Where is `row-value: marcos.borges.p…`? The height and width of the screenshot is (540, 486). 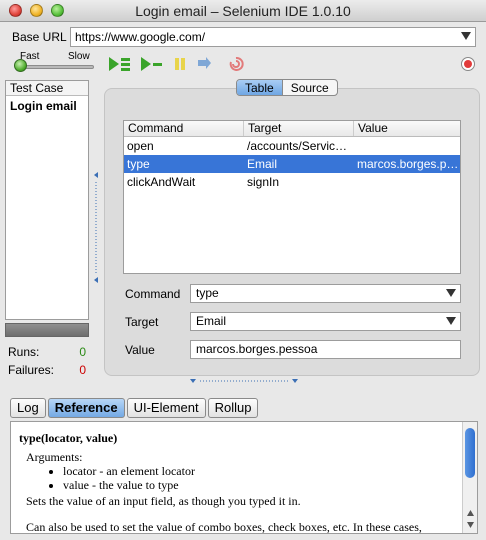 row-value: marcos.borges.p… is located at coordinates (408, 164).